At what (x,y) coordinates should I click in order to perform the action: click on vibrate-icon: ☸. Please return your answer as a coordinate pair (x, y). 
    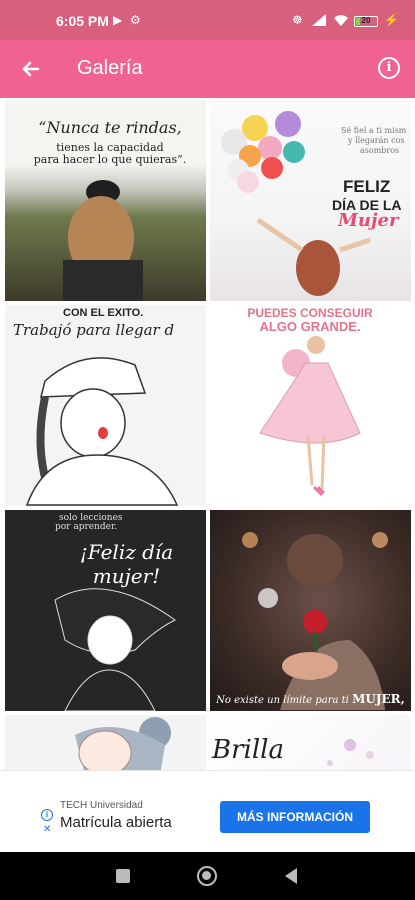
    Looking at the image, I should click on (297, 20).